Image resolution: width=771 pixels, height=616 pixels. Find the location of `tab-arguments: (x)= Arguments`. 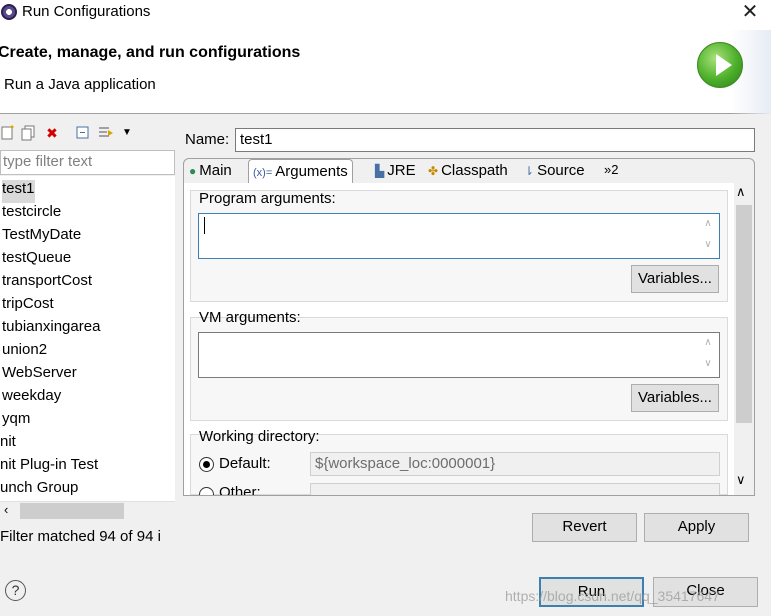

tab-arguments: (x)= Arguments is located at coordinates (300, 171).